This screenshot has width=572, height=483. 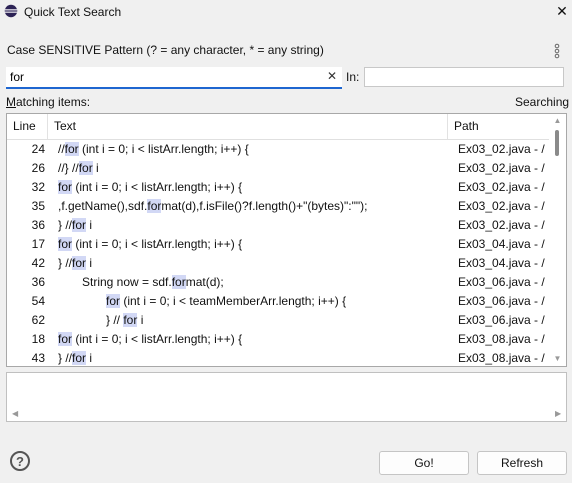 What do you see at coordinates (73, 12) in the screenshot?
I see `window-title: Quick Text Search` at bounding box center [73, 12].